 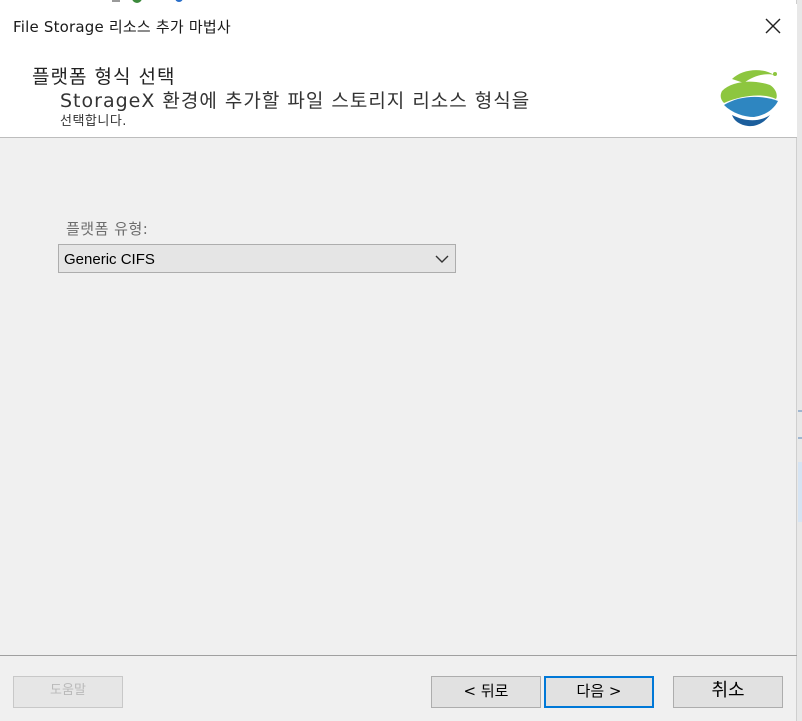 I want to click on window-title: File Storage 리소스 추가 마법사, so click(x=122, y=27).